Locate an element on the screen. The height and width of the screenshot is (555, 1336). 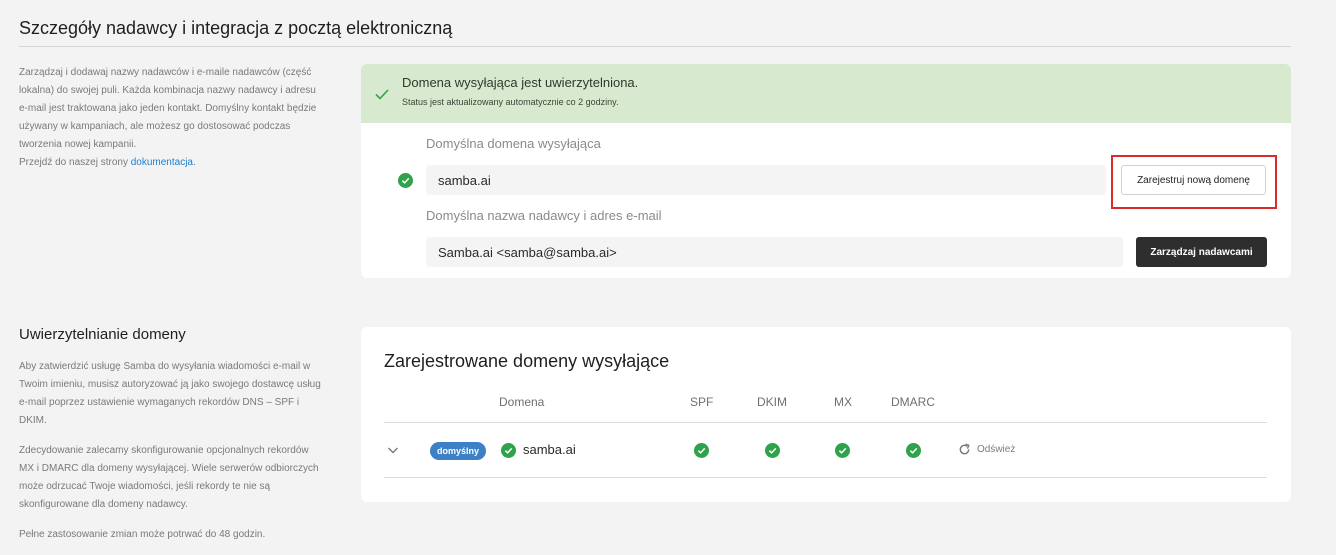
manage-senders-button: Zarządzaj nadawcami is located at coordinates (1201, 252).